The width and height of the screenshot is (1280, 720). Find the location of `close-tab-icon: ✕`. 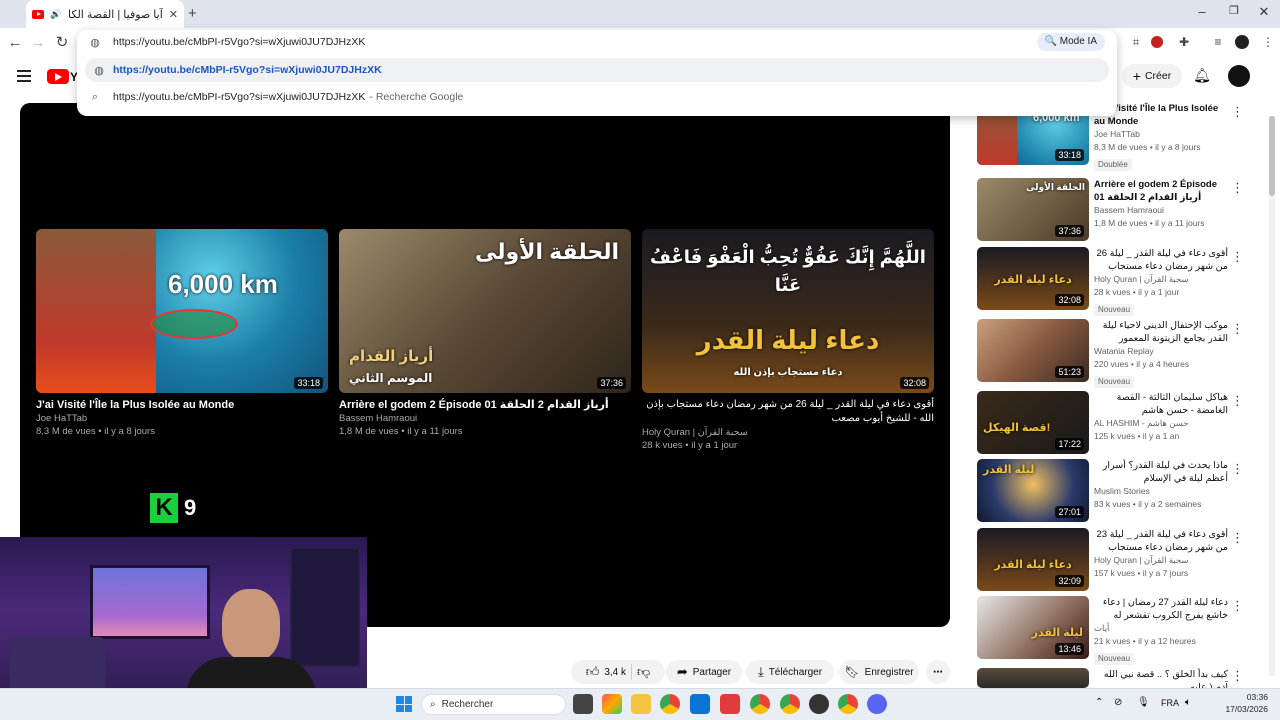

close-tab-icon: ✕ is located at coordinates (173, 14).